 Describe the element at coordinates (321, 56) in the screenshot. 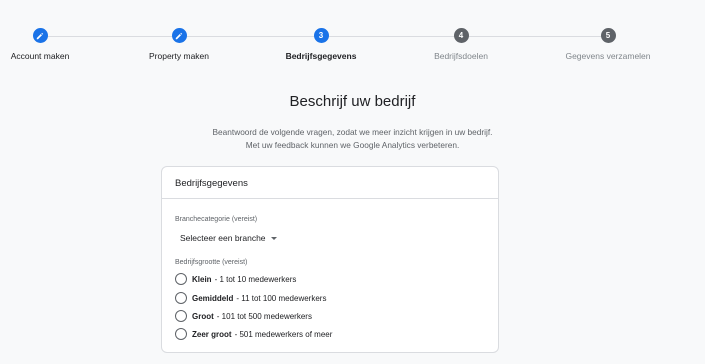

I see `step-label: Bedrijfsgegevens` at that location.